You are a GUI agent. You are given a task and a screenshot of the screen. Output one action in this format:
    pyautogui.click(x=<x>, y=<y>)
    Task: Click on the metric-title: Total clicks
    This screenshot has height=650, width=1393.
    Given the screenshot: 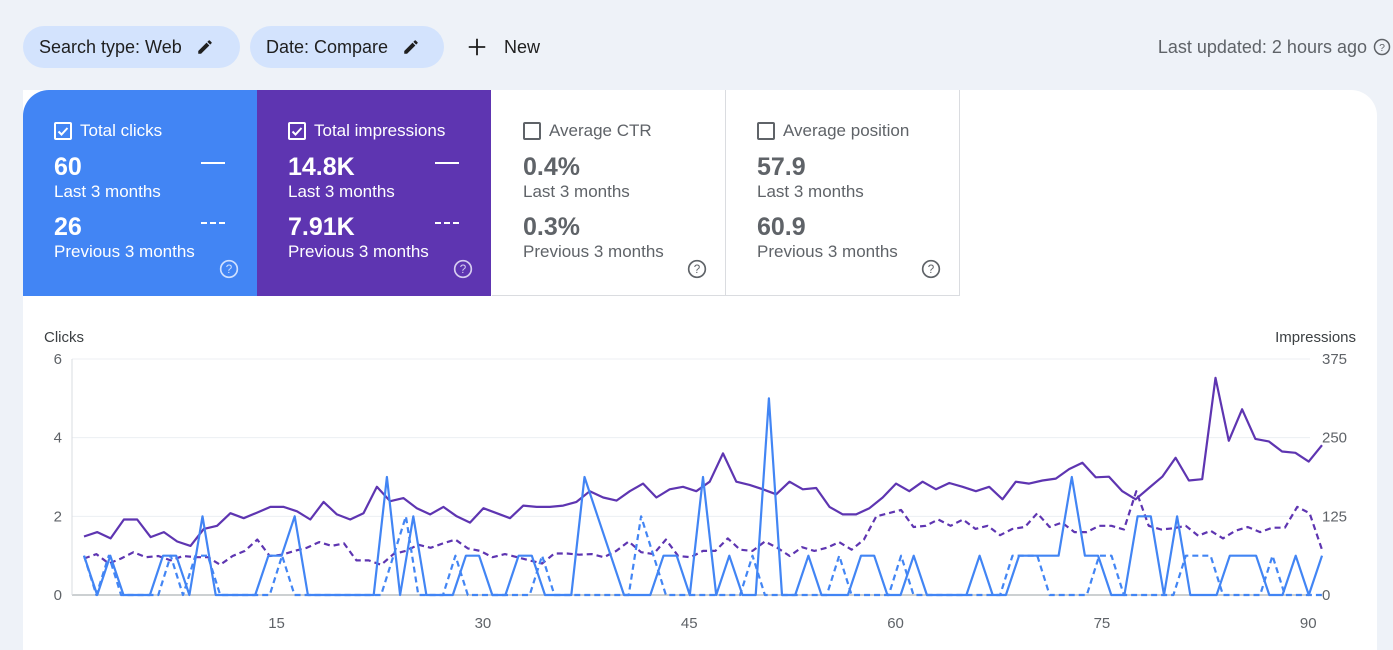 What is the action you would take?
    pyautogui.click(x=121, y=130)
    